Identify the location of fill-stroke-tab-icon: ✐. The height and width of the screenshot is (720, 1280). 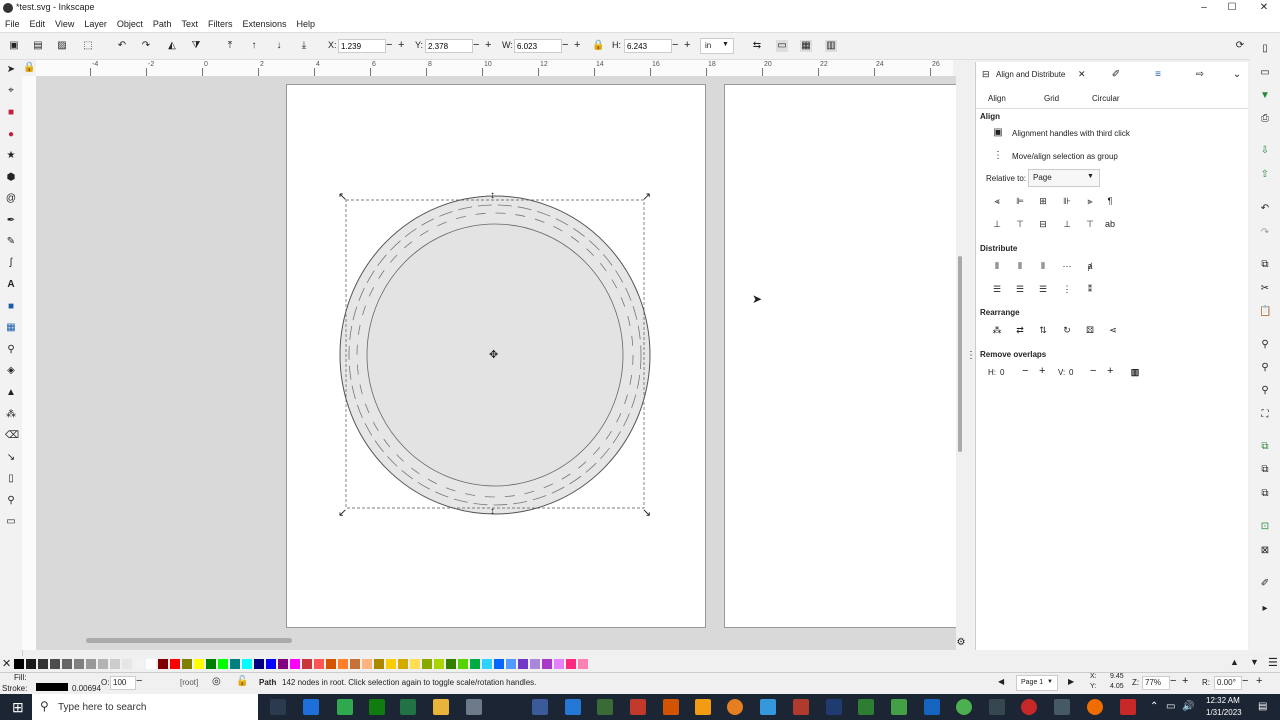
(1116, 75).